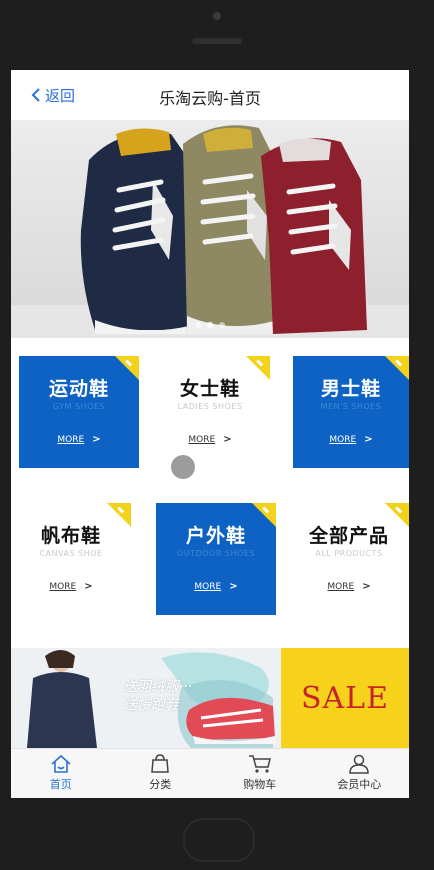 The height and width of the screenshot is (870, 434). Describe the element at coordinates (183, 467) in the screenshot. I see `touch-indicator` at that location.